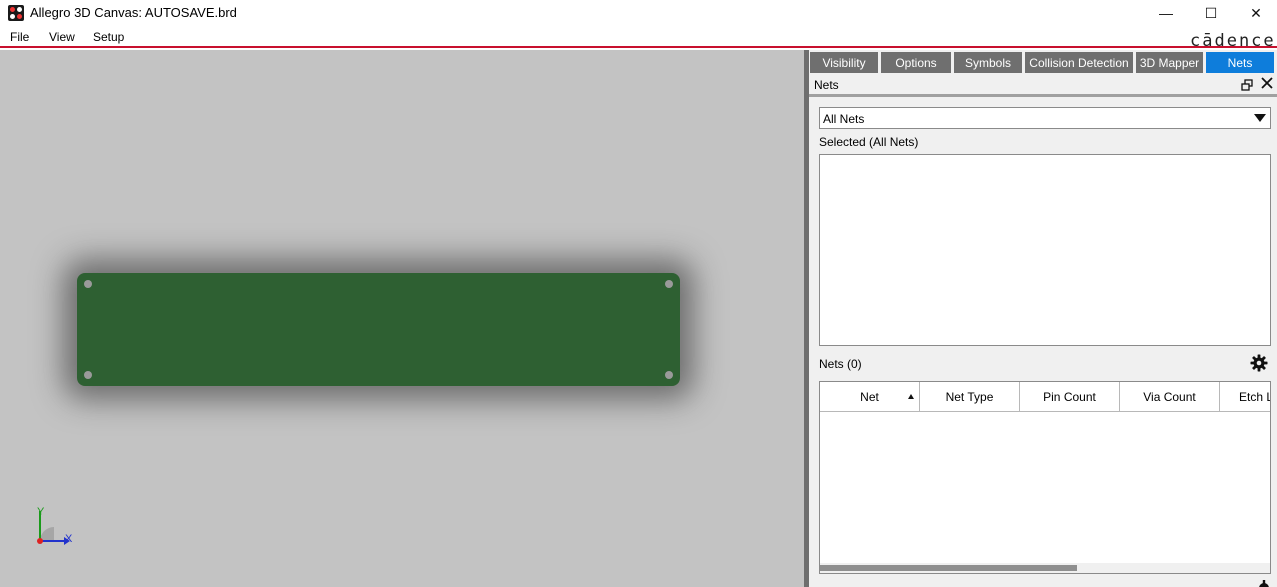 This screenshot has width=1277, height=587. What do you see at coordinates (840, 364) in the screenshot?
I see `nets-count-label: Nets (0)` at bounding box center [840, 364].